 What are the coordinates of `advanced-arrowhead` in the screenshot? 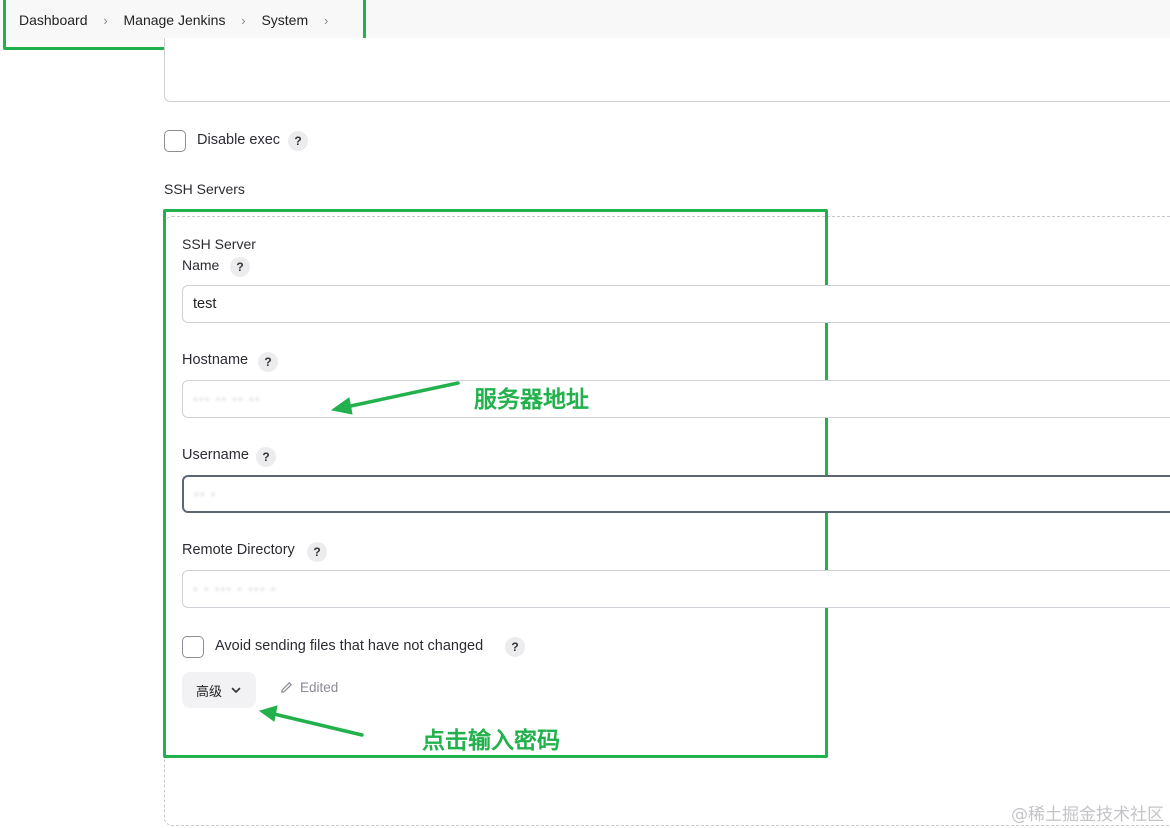 It's located at (268, 713).